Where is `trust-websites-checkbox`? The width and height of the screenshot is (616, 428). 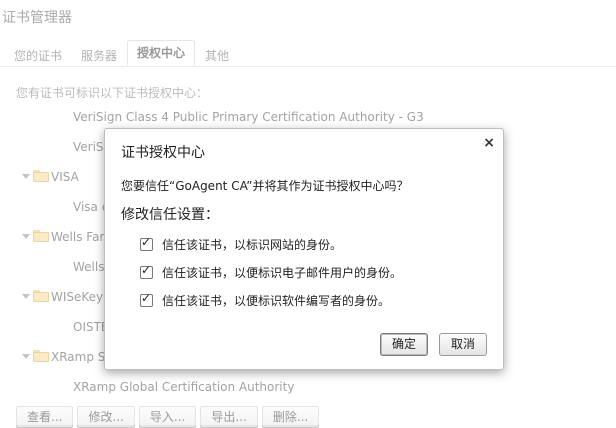 trust-websites-checkbox is located at coordinates (146, 243).